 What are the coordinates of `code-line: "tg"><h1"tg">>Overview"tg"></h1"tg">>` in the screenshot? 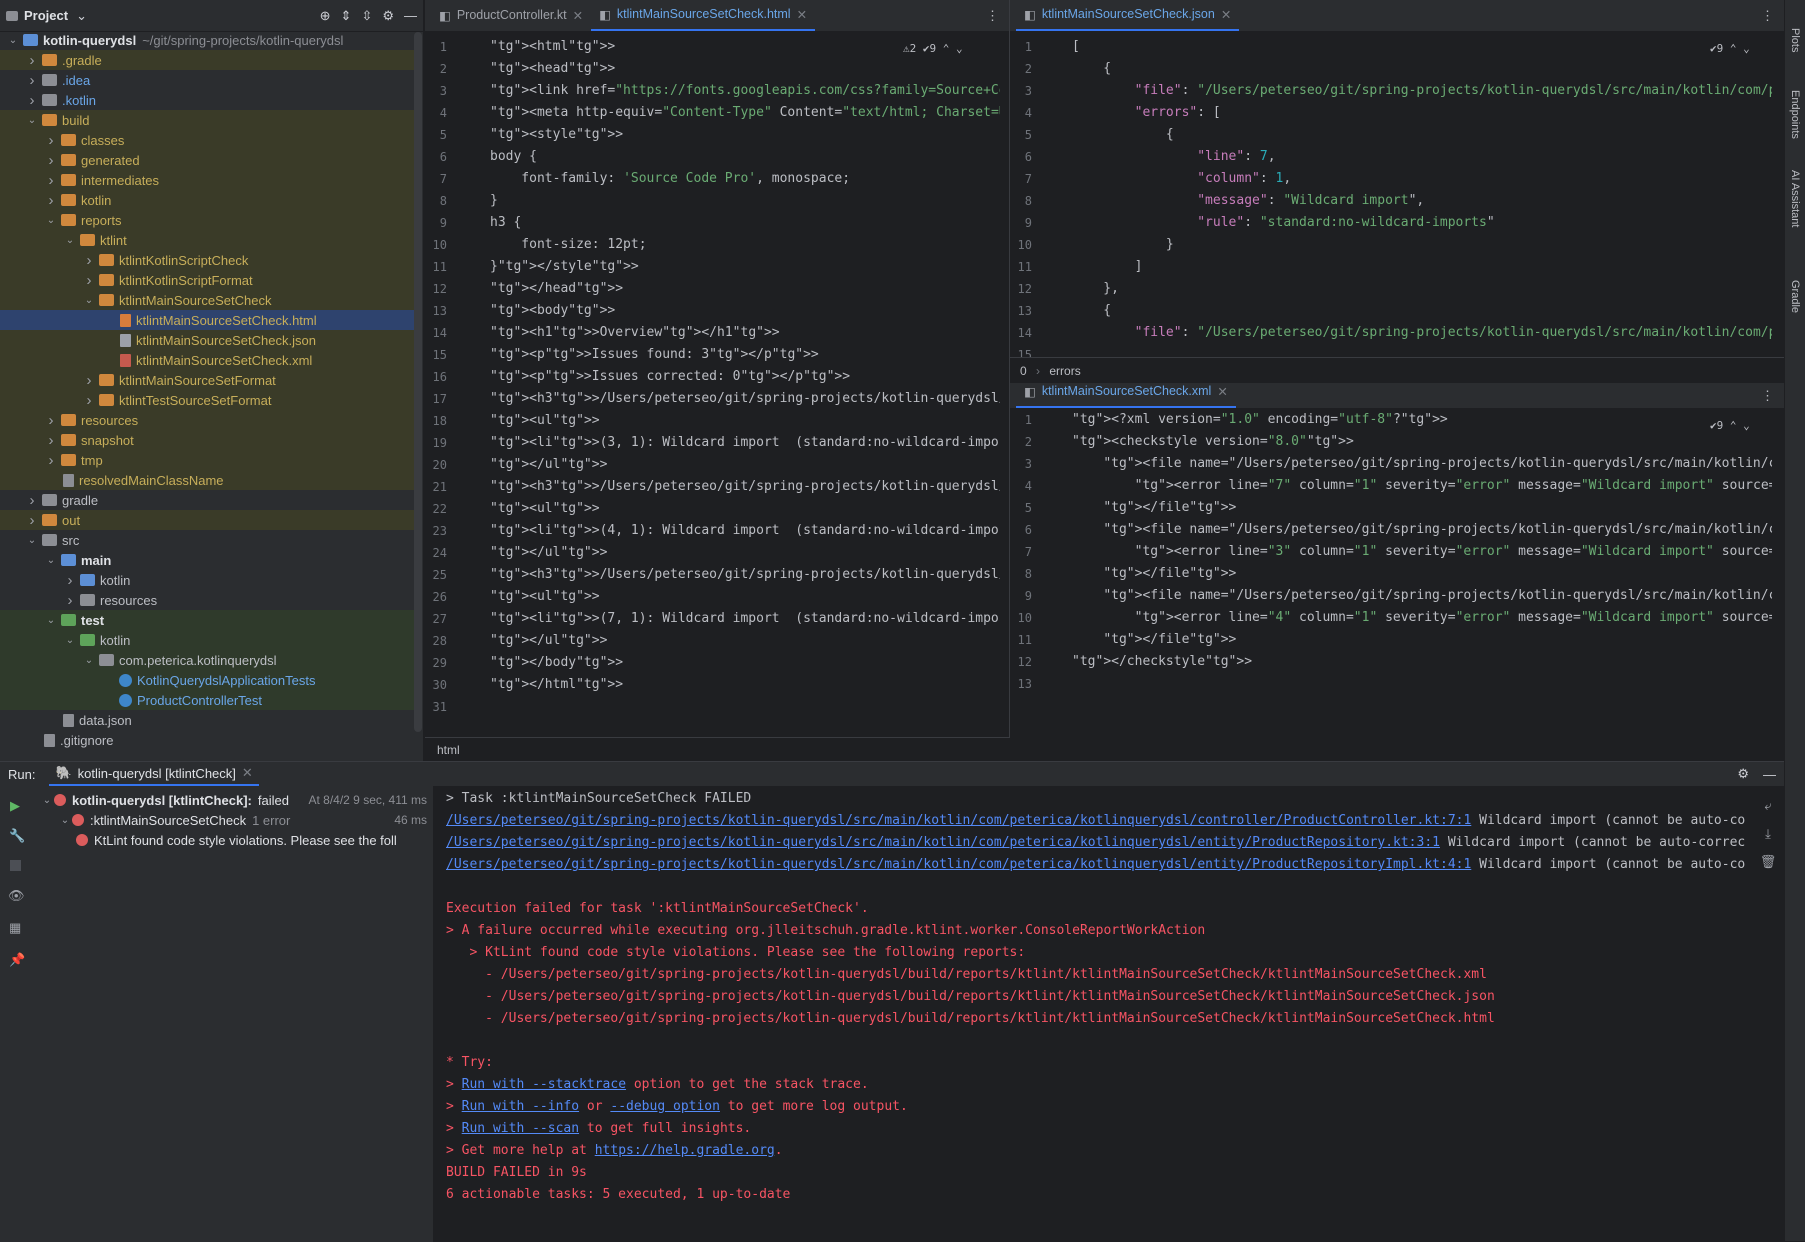 It's located at (745, 333).